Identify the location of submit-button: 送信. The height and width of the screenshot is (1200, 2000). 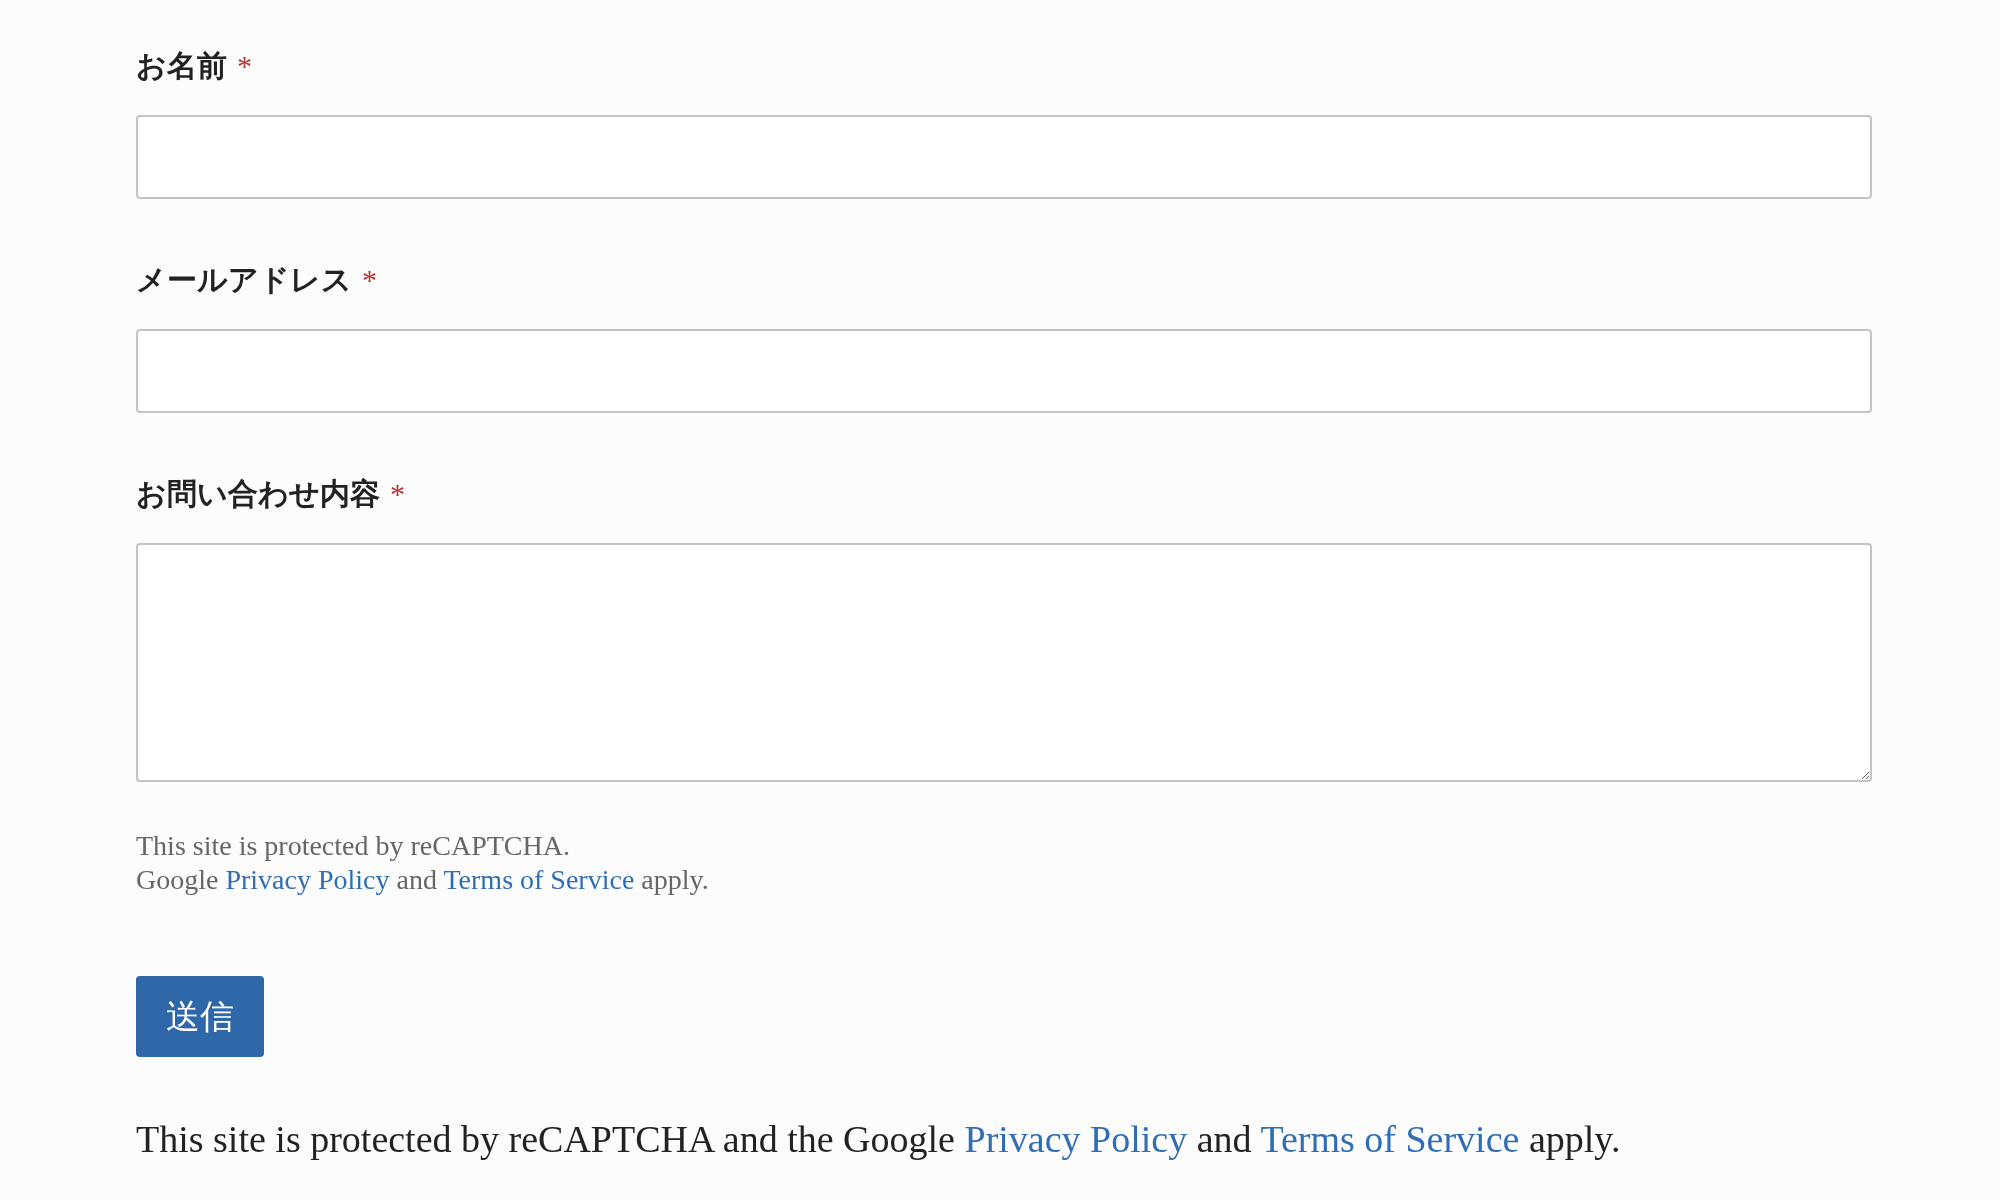
(200, 1016).